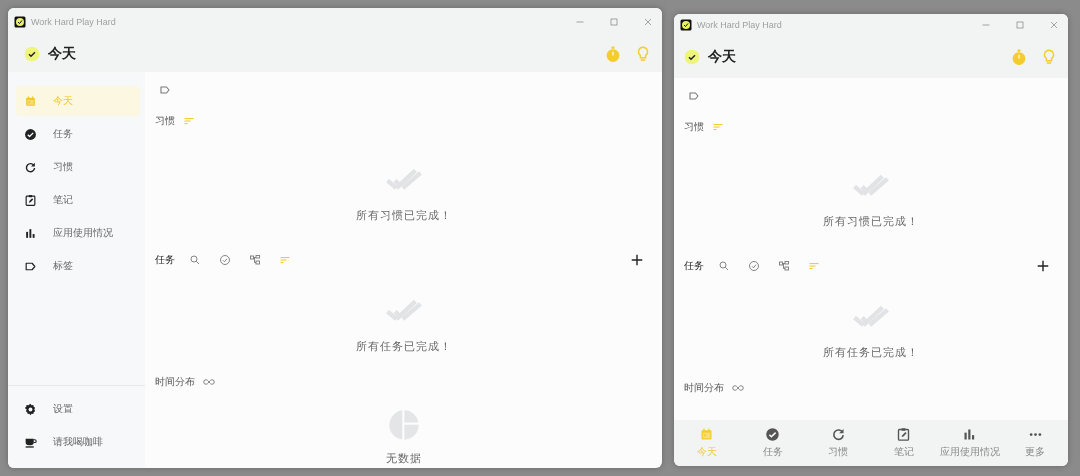 The image size is (1080, 476). What do you see at coordinates (838, 443) in the screenshot?
I see `nav-tab: 习惯` at bounding box center [838, 443].